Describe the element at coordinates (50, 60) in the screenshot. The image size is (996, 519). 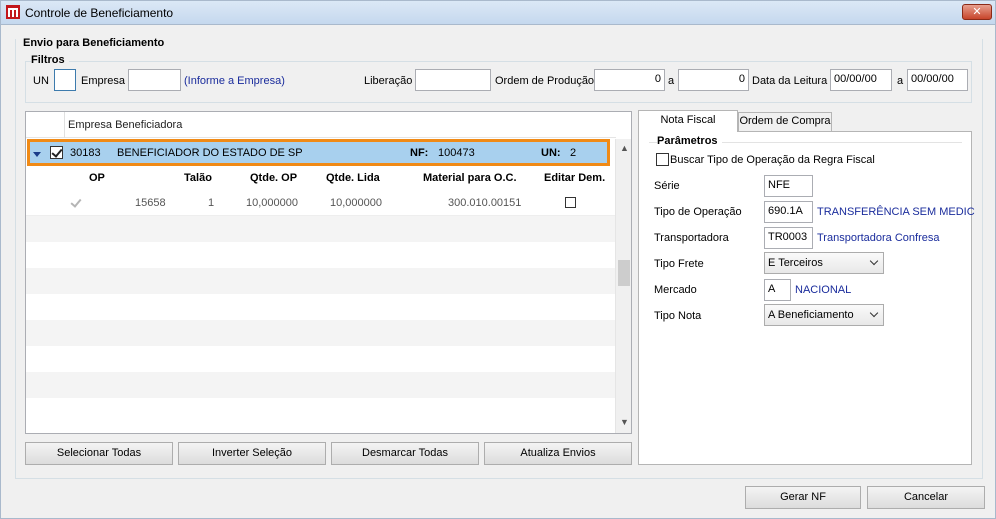
I see `filters-group-title: Filtros` at that location.